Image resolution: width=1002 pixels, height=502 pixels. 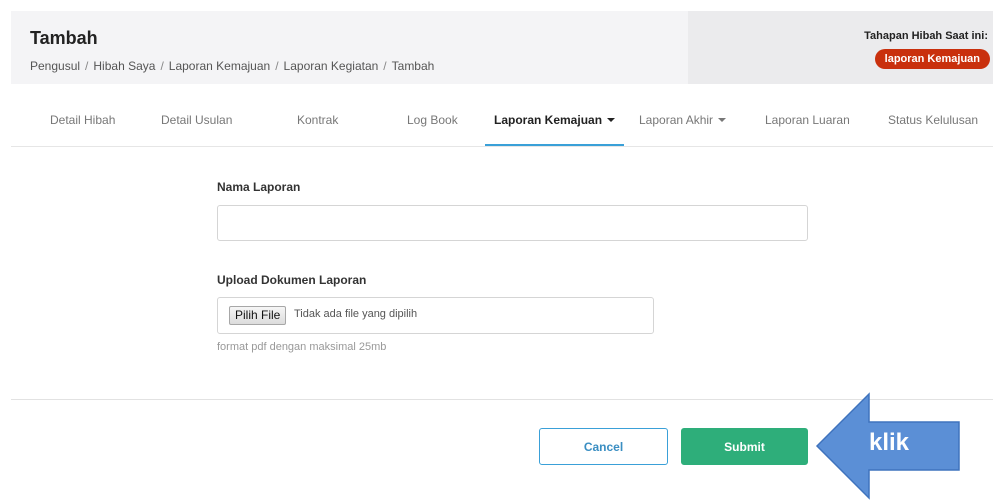 I want to click on tab-detail-hibah: Detail Hibah, so click(x=82, y=120).